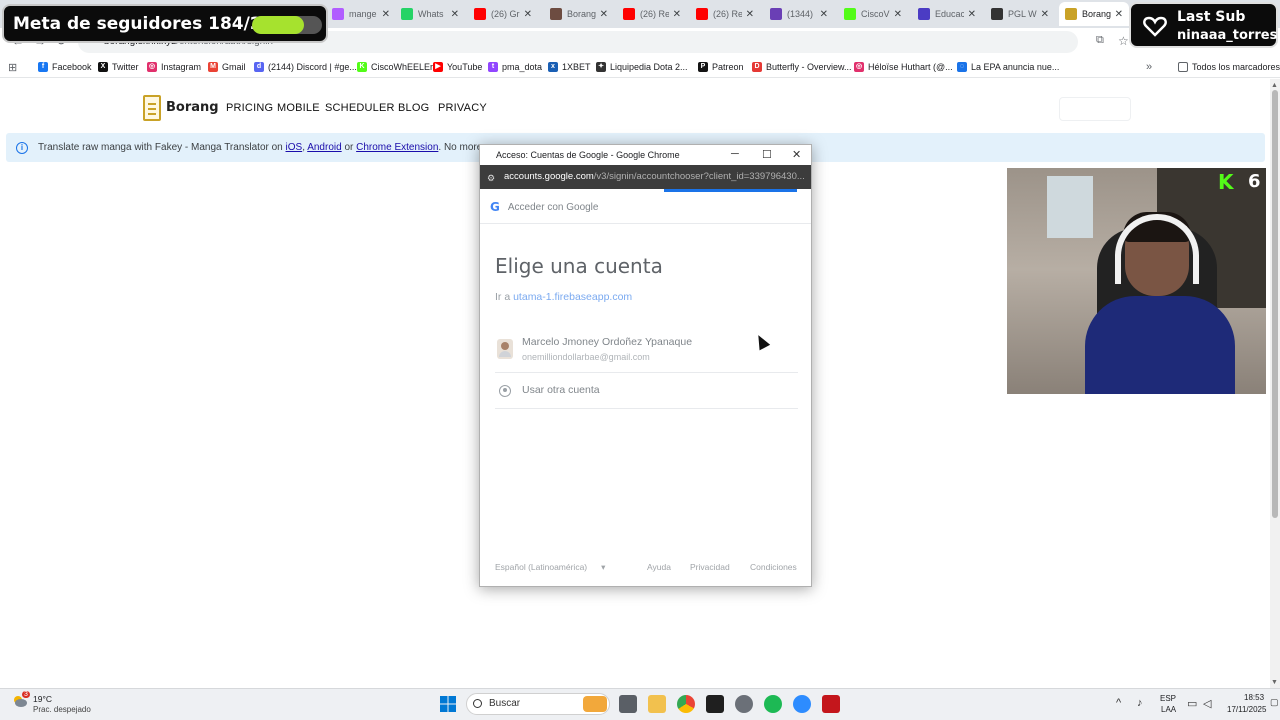 This screenshot has width=1280, height=720. I want to click on bookmark-item: t pma_dota, so click(515, 67).